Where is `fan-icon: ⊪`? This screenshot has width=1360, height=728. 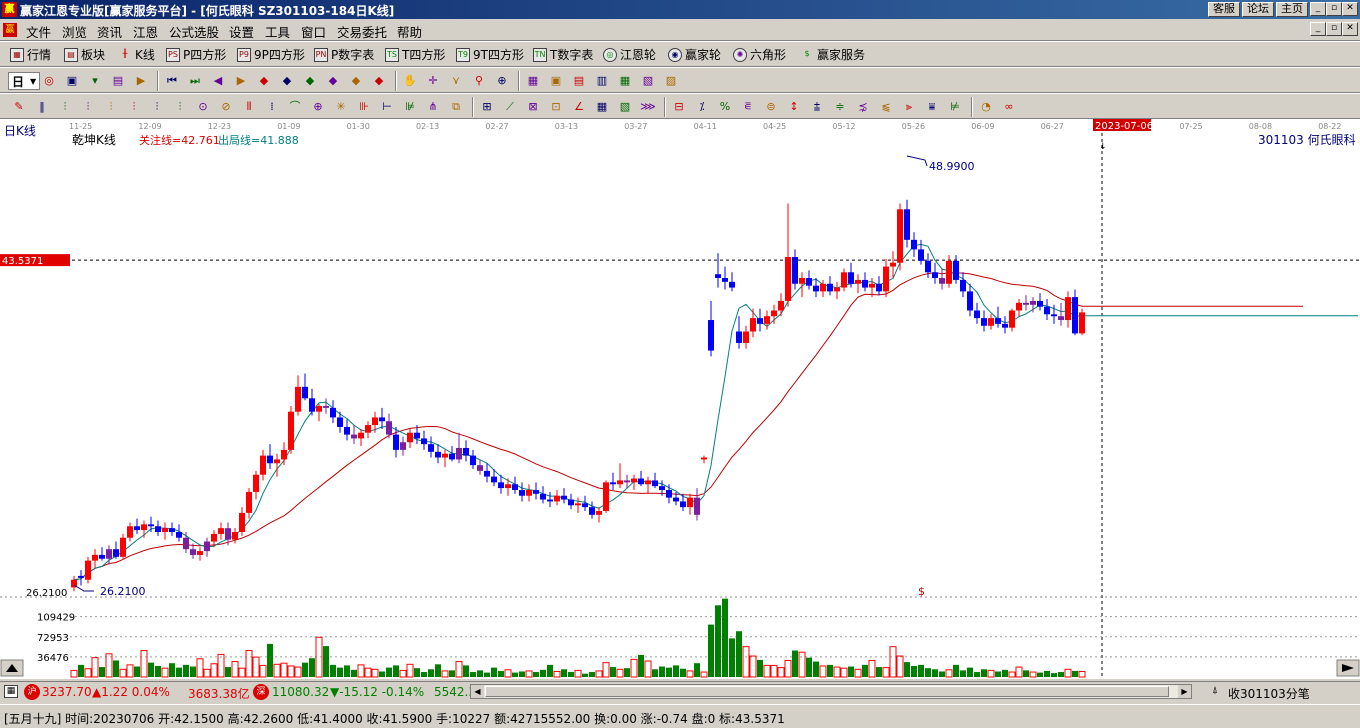 fan-icon: ⊪ is located at coordinates (364, 107).